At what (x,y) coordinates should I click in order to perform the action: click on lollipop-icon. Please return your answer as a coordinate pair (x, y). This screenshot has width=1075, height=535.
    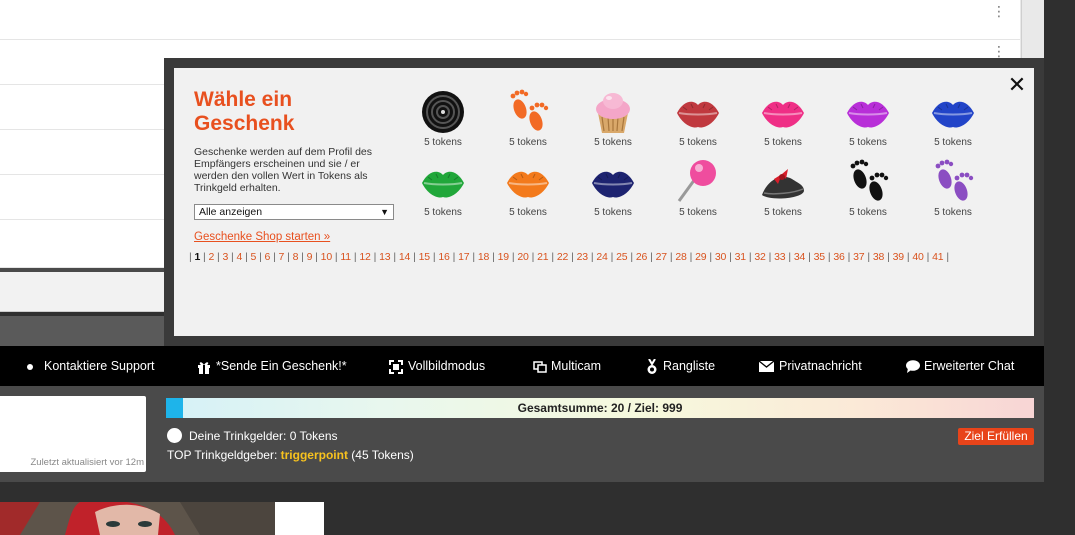
    Looking at the image, I should click on (696, 181).